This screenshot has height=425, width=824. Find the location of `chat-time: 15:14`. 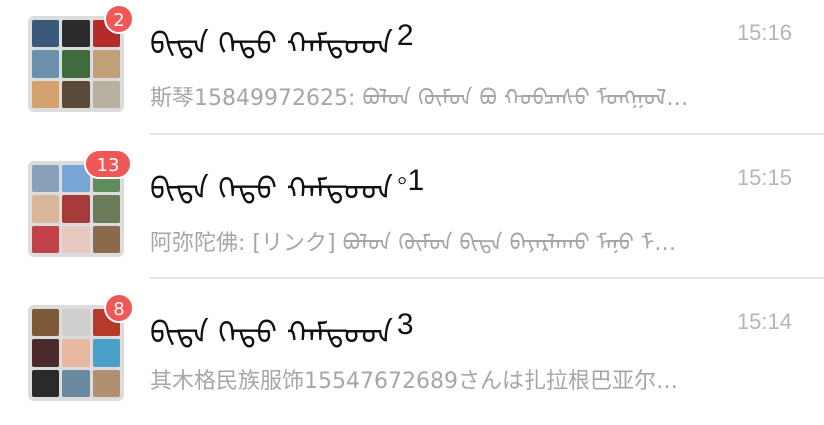

chat-time: 15:14 is located at coordinates (764, 321).